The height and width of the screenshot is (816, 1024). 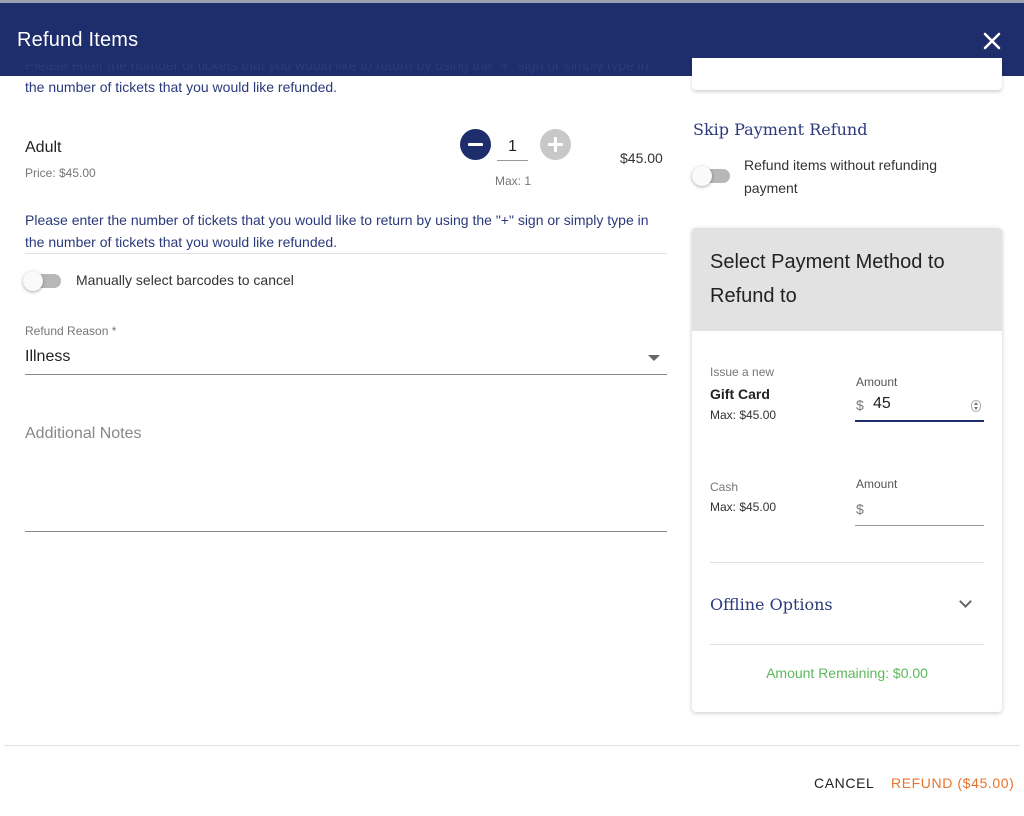 I want to click on footer-divider, so click(x=512, y=745).